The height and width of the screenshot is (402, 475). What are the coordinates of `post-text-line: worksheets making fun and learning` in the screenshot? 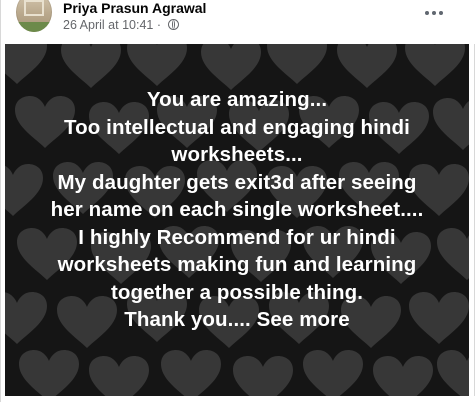 It's located at (237, 264).